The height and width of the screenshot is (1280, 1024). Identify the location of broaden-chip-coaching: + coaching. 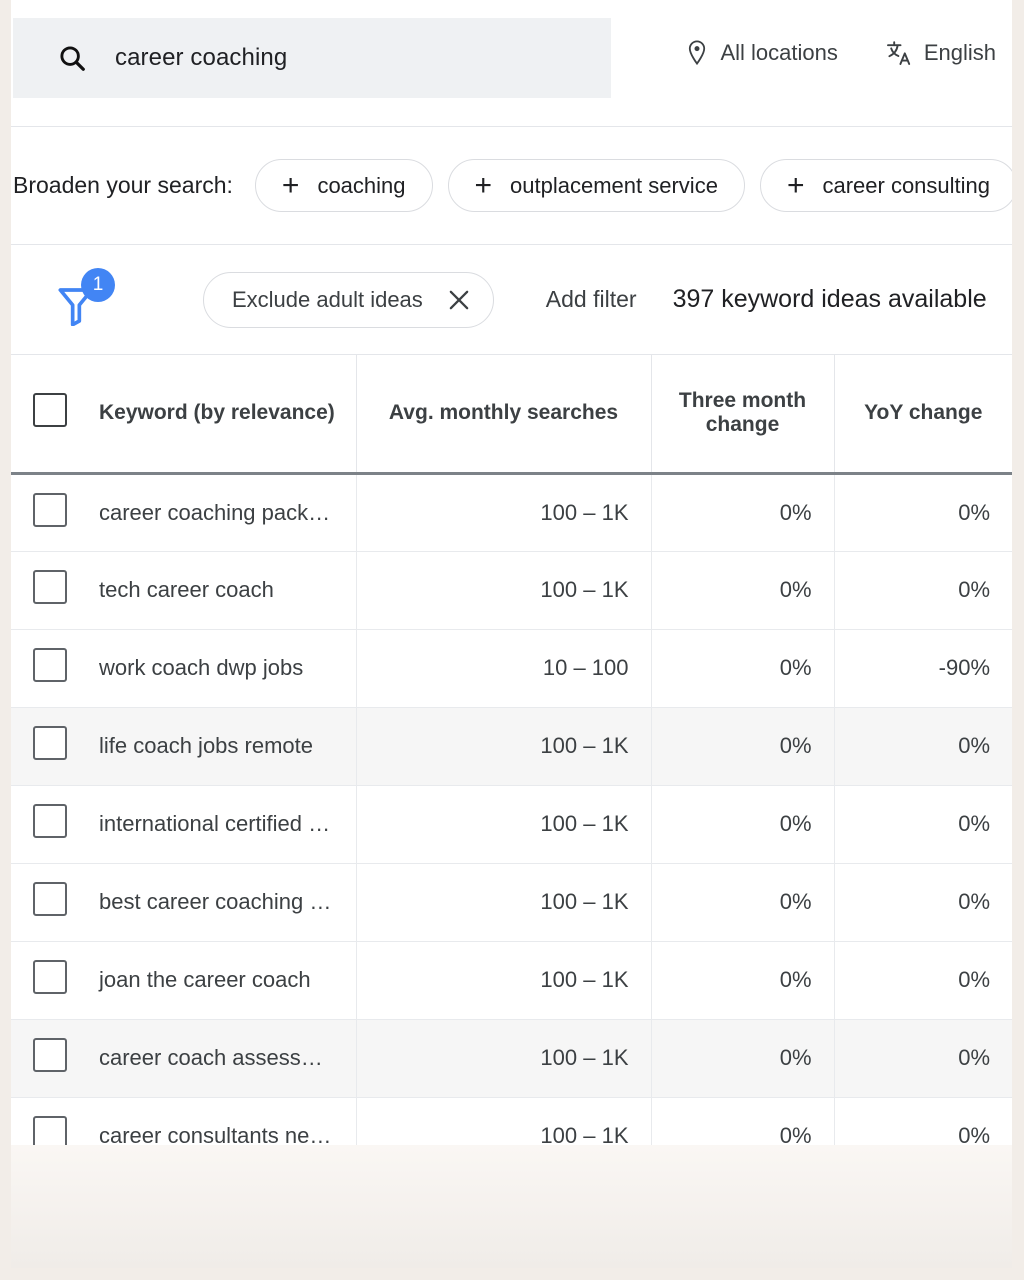
(343, 185).